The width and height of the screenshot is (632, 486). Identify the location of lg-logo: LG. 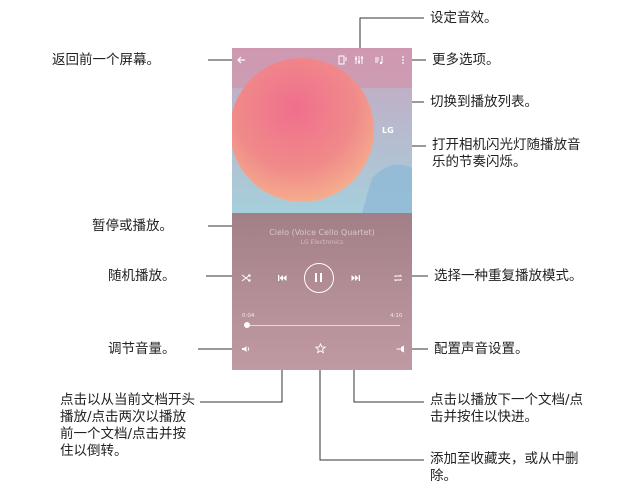
(388, 130).